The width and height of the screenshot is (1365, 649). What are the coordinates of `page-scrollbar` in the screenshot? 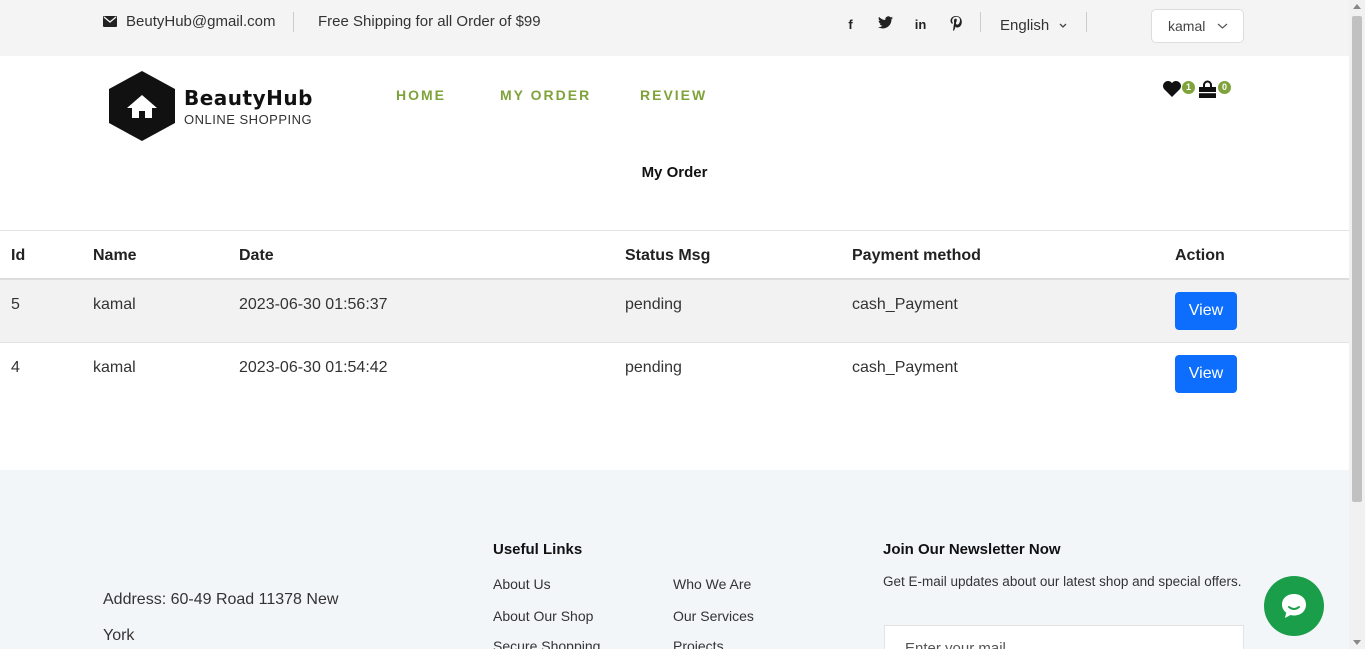 It's located at (1357, 324).